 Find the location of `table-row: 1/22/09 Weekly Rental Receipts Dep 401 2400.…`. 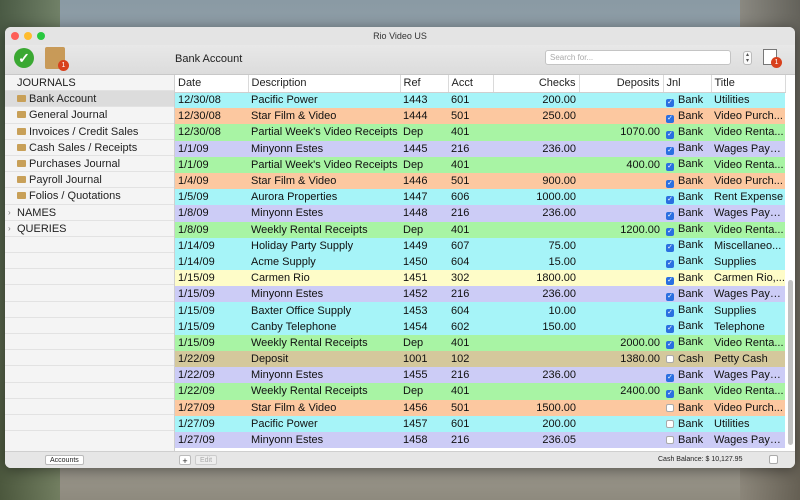

table-row: 1/22/09 Weekly Rental Receipts Dep 401 2400.… is located at coordinates (480, 391).